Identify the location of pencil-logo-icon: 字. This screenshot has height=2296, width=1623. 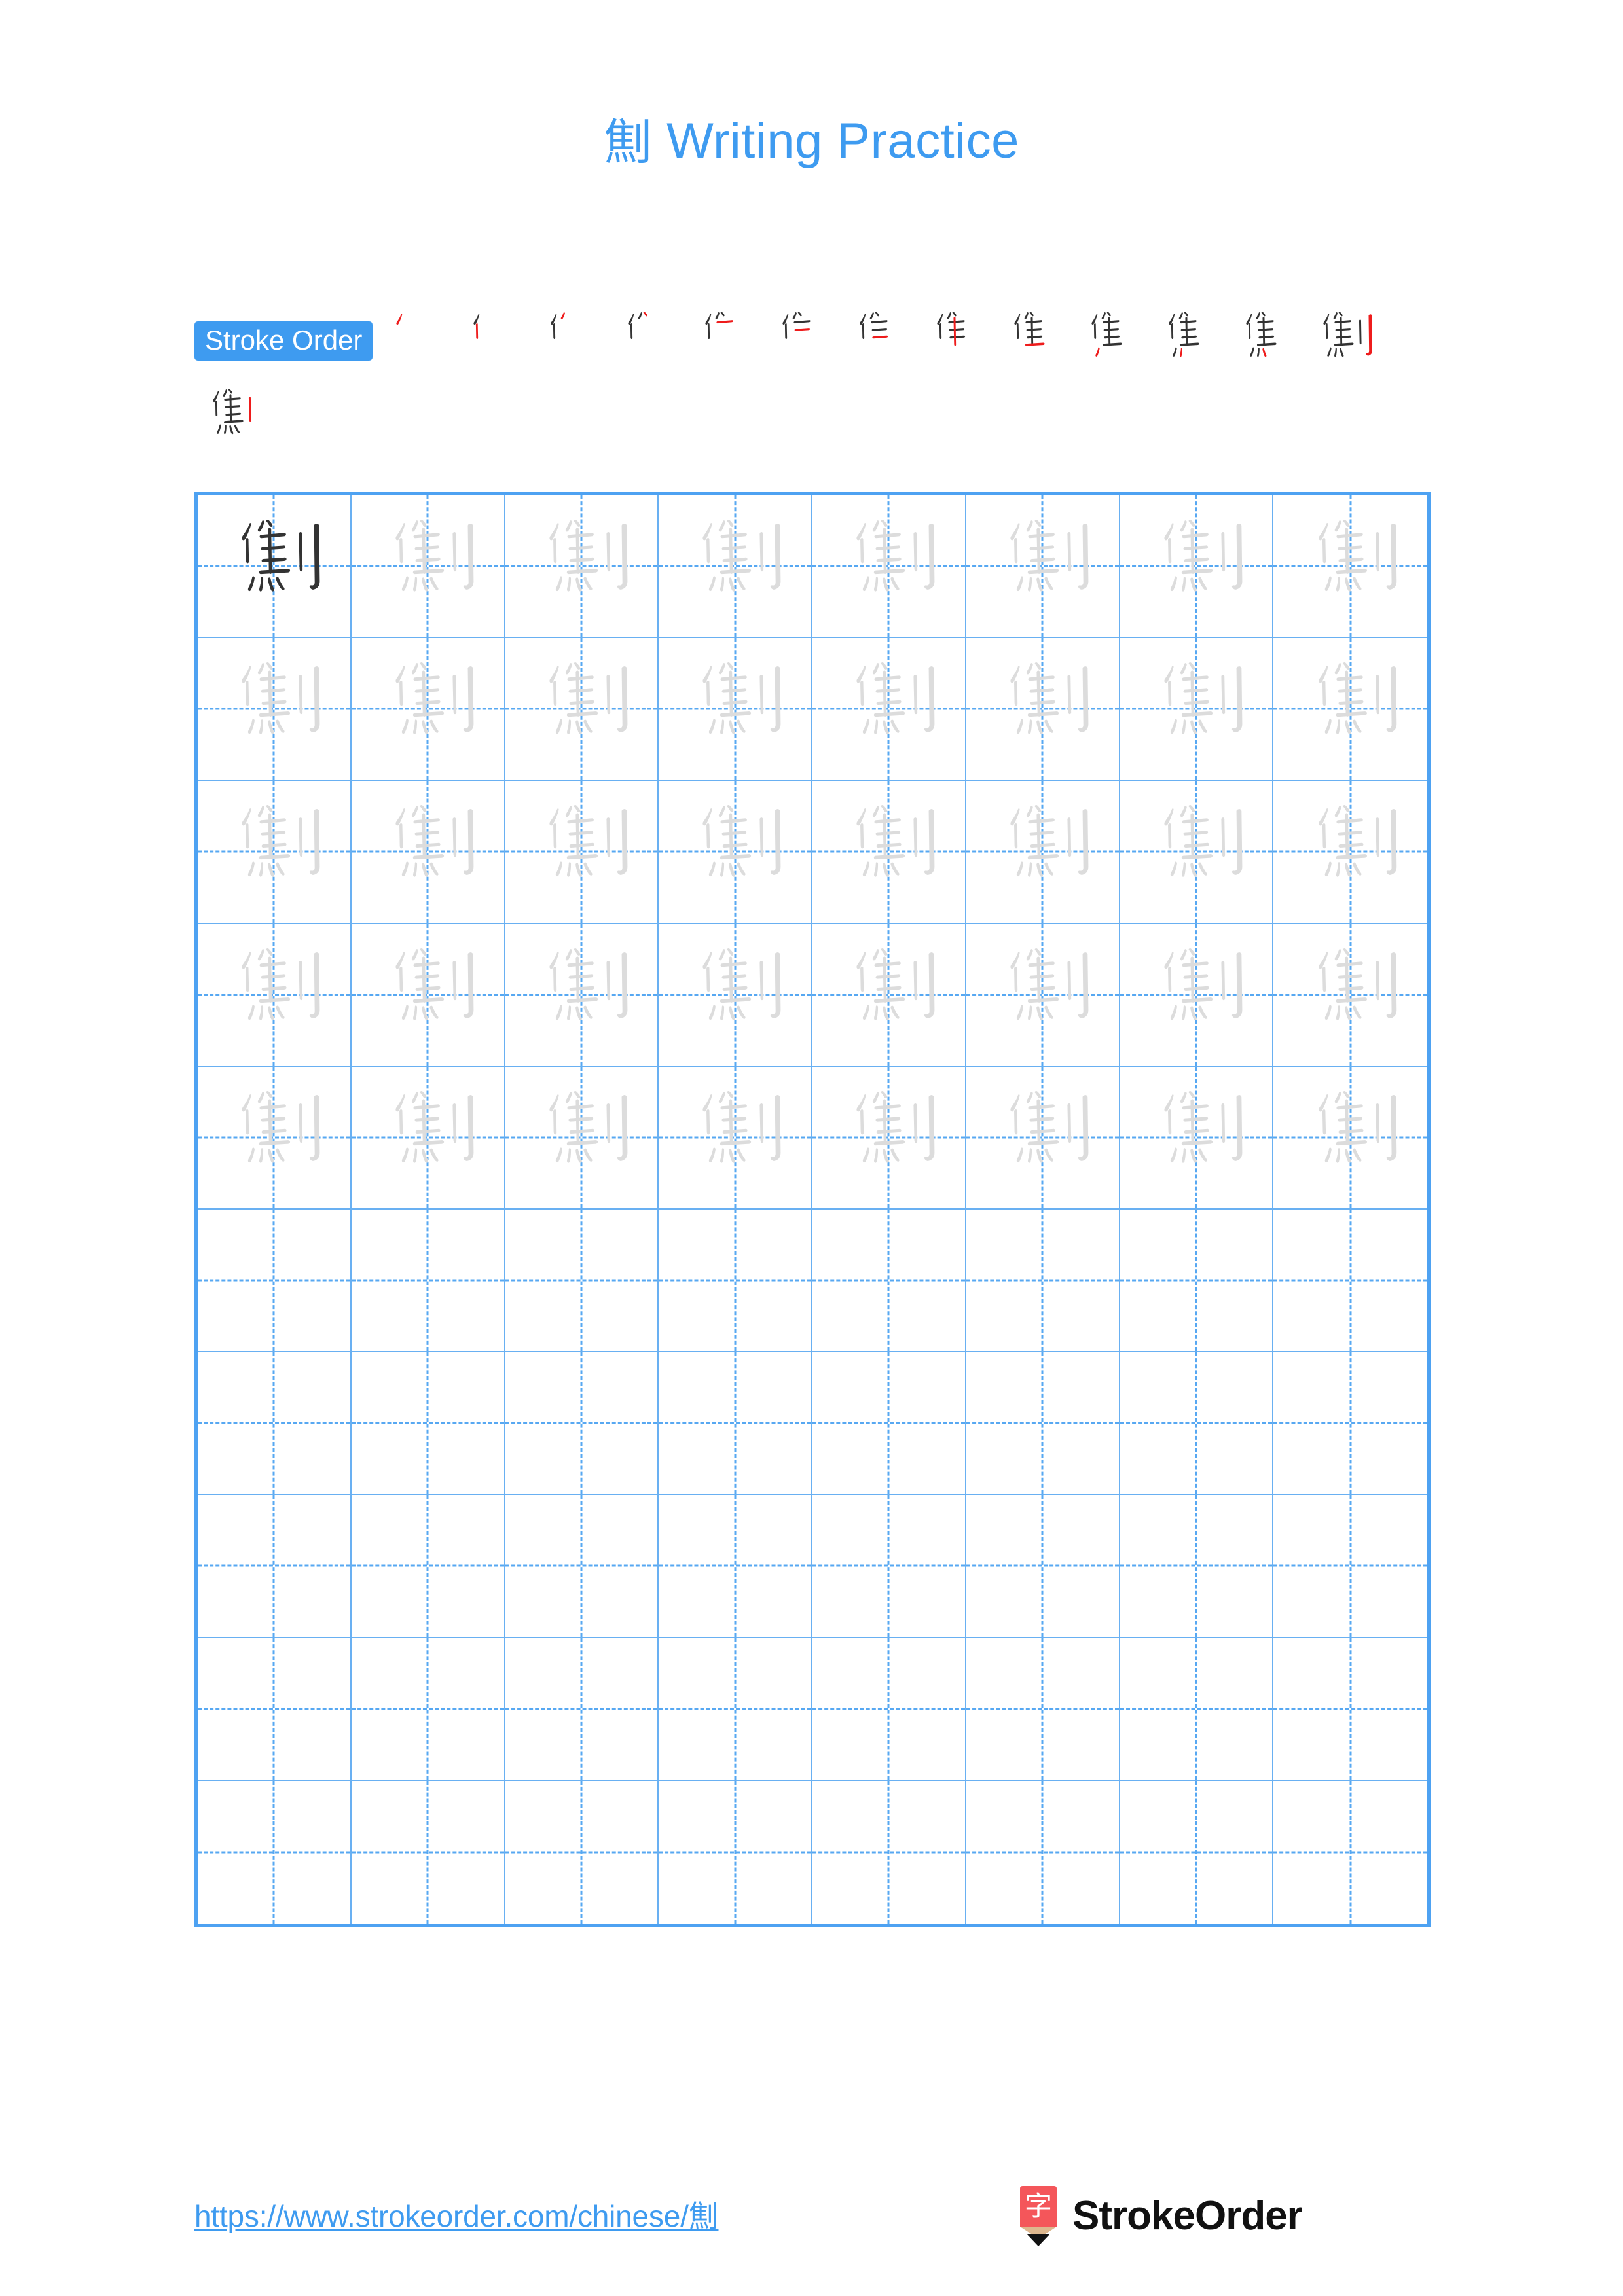
(1038, 2216).